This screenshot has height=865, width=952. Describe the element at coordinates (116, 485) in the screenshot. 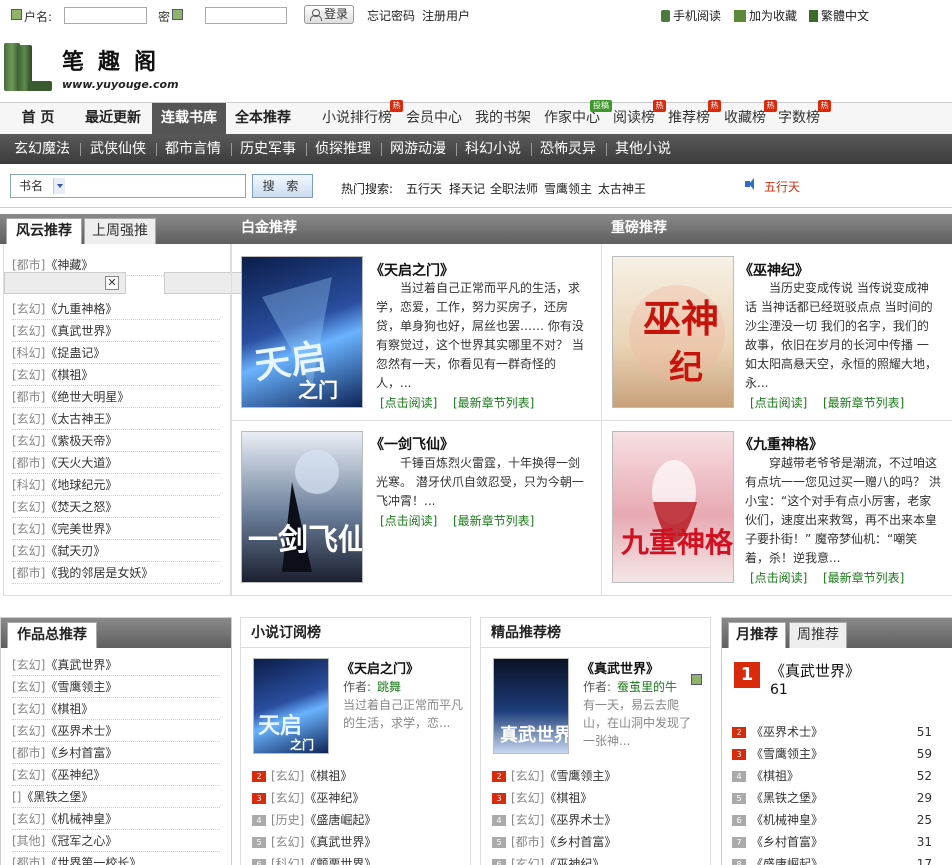

I see `list-item: [科幻]《地球纪元》` at that location.